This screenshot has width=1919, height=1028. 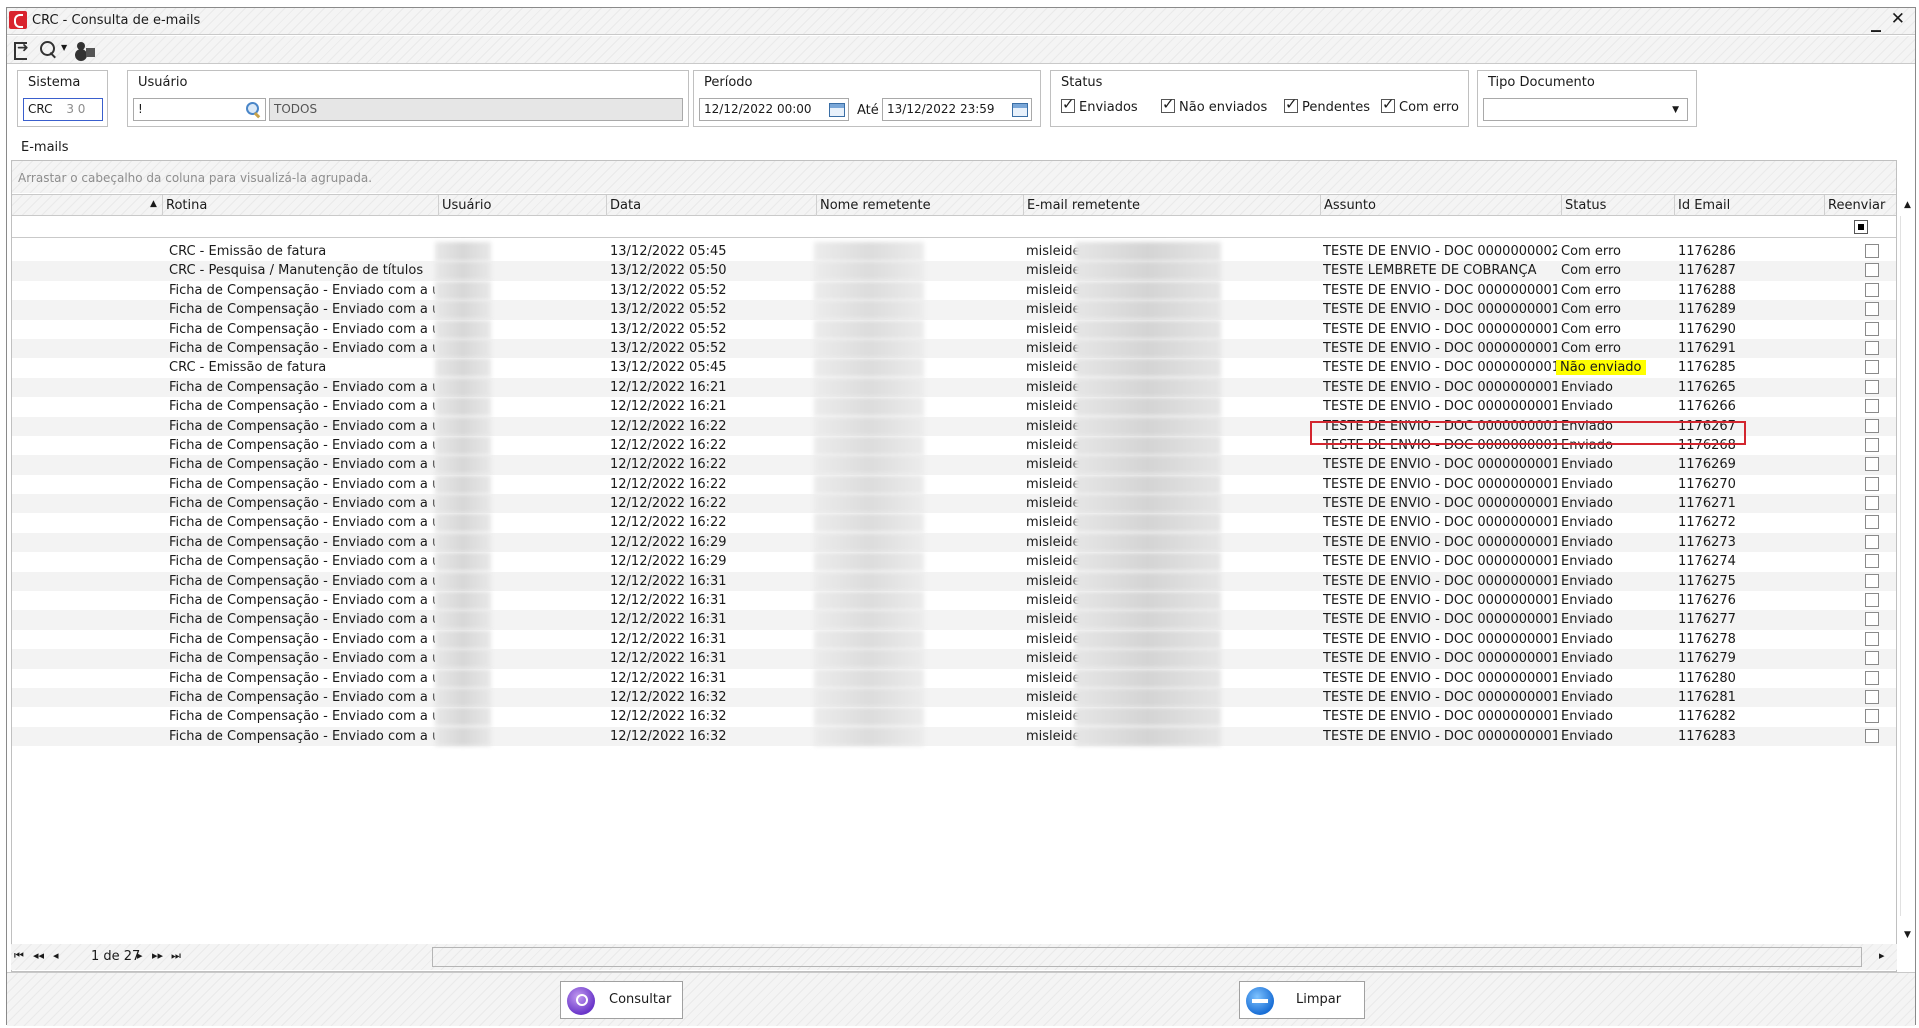 I want to click on first-page-icon: ⏮, so click(x=19, y=956).